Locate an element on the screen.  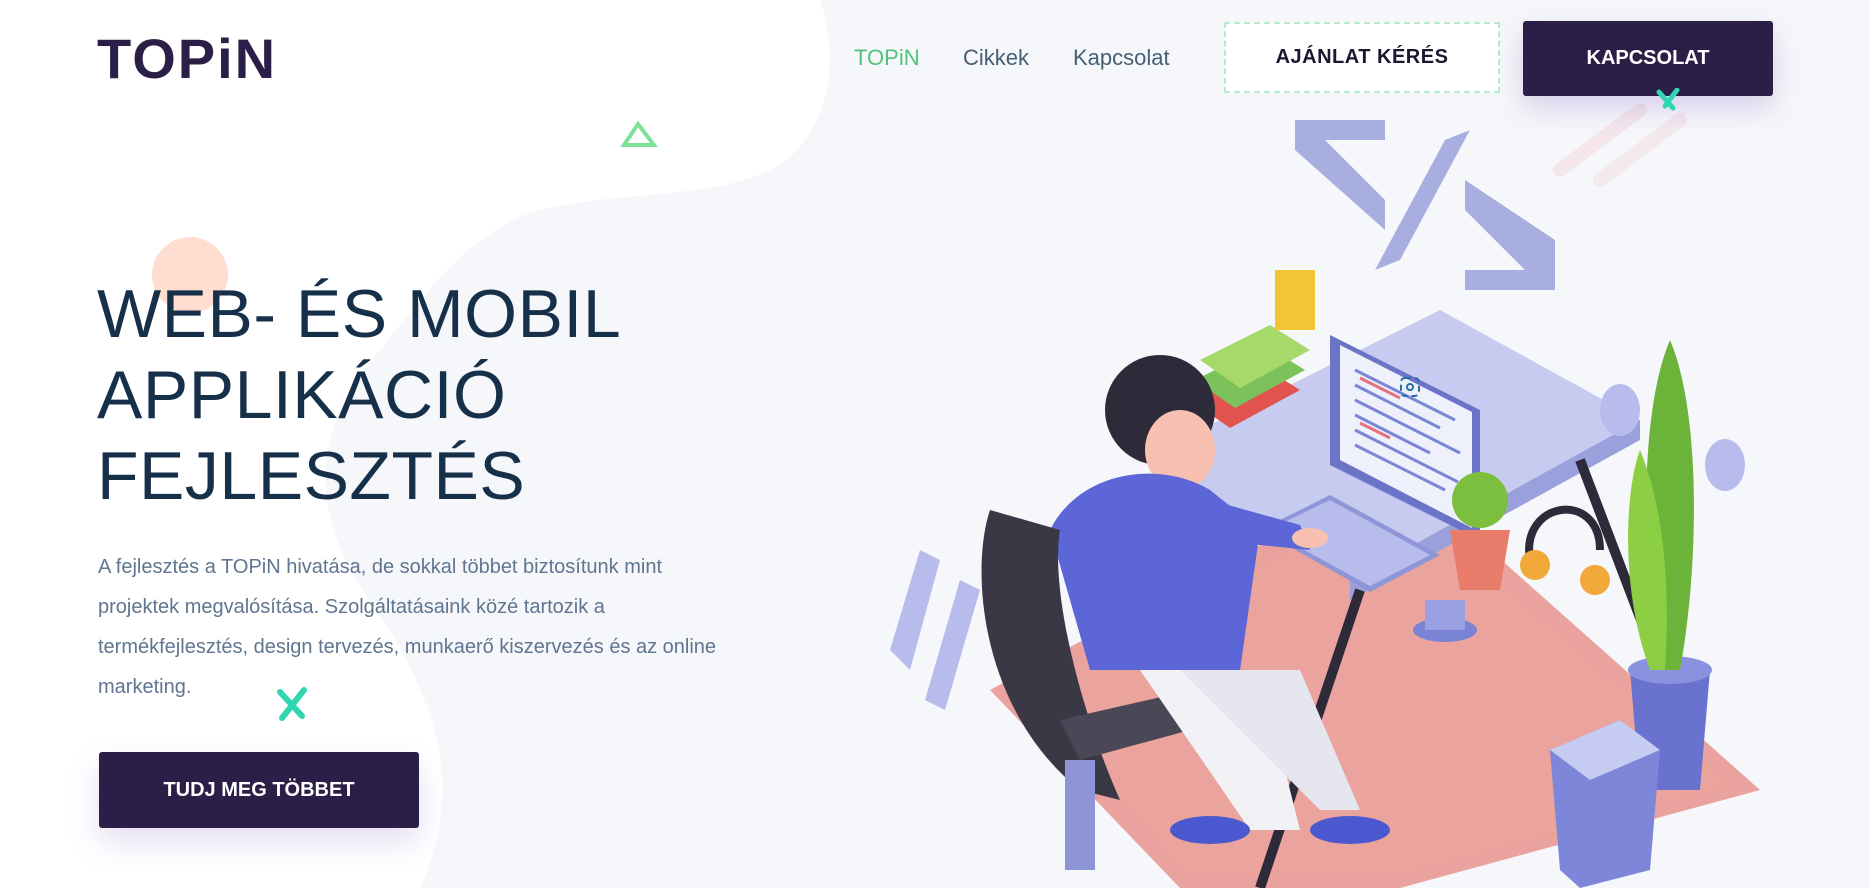
hero-description-line: marketing. is located at coordinates (145, 687).